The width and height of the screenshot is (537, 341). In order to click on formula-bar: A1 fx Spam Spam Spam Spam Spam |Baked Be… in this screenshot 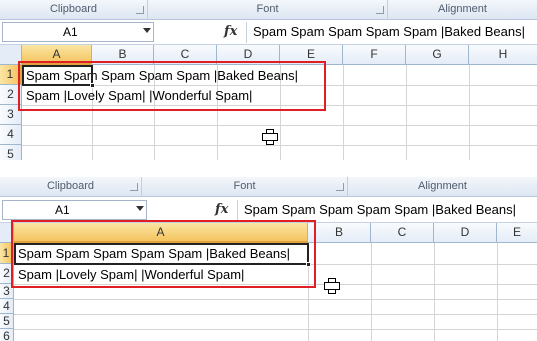, I will do `click(268, 32)`.